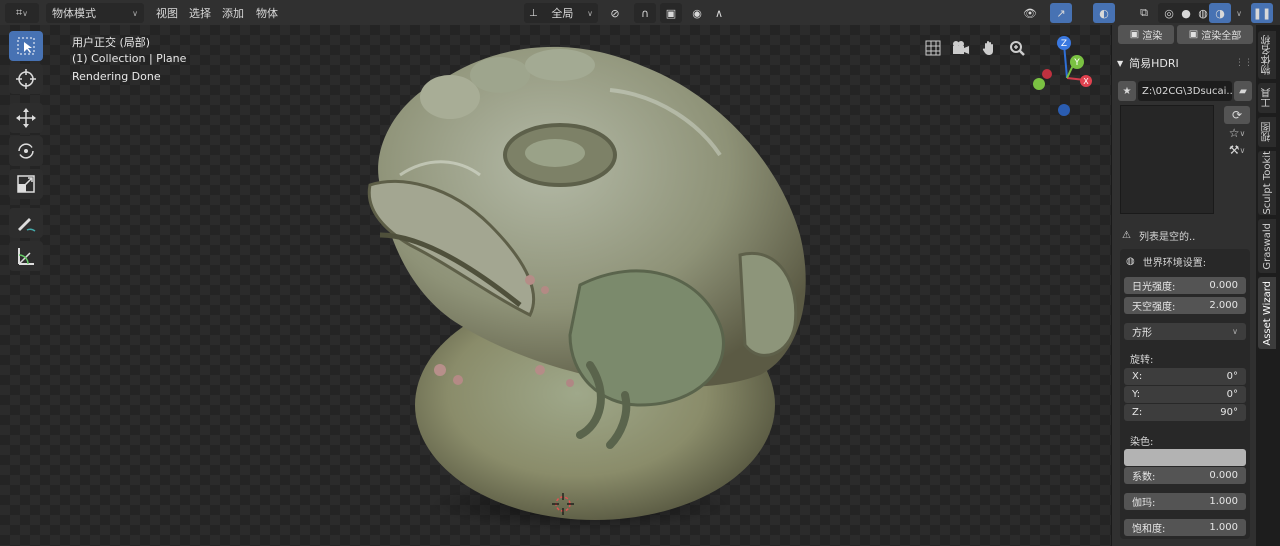 This screenshot has width=1280, height=546. What do you see at coordinates (1149, 529) in the screenshot?
I see `saturation-label: 饱和度:` at bounding box center [1149, 529].